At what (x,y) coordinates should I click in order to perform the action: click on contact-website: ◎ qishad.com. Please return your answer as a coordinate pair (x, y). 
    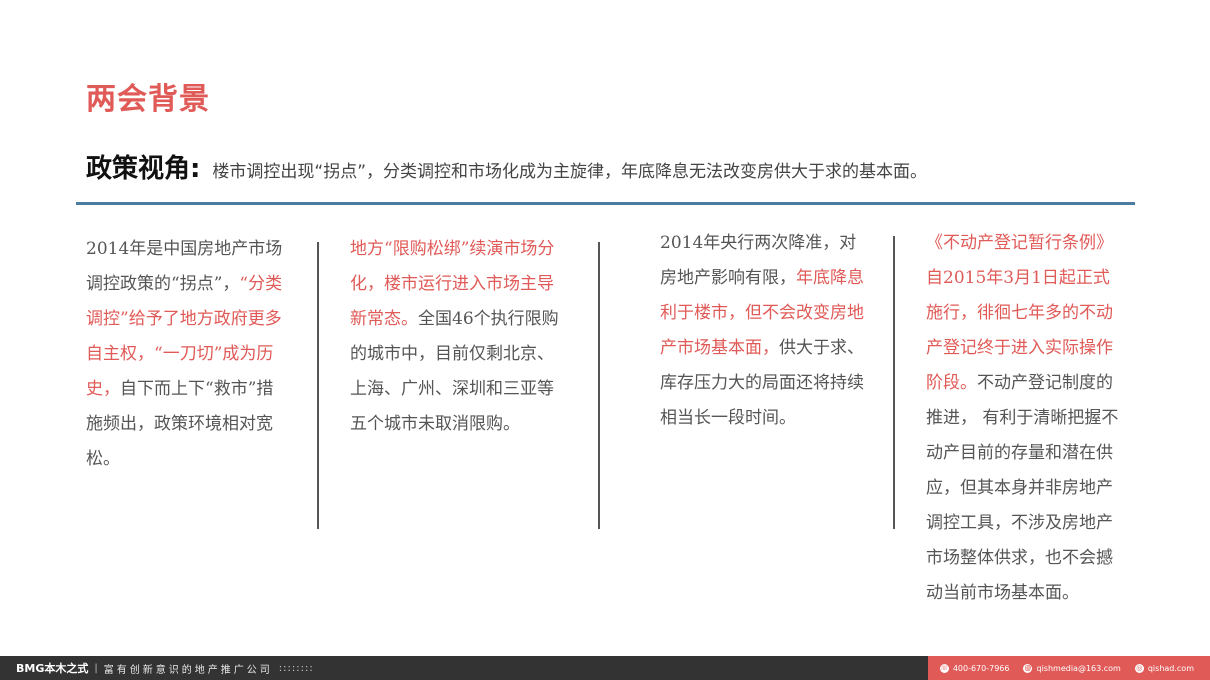
    Looking at the image, I should click on (1164, 668).